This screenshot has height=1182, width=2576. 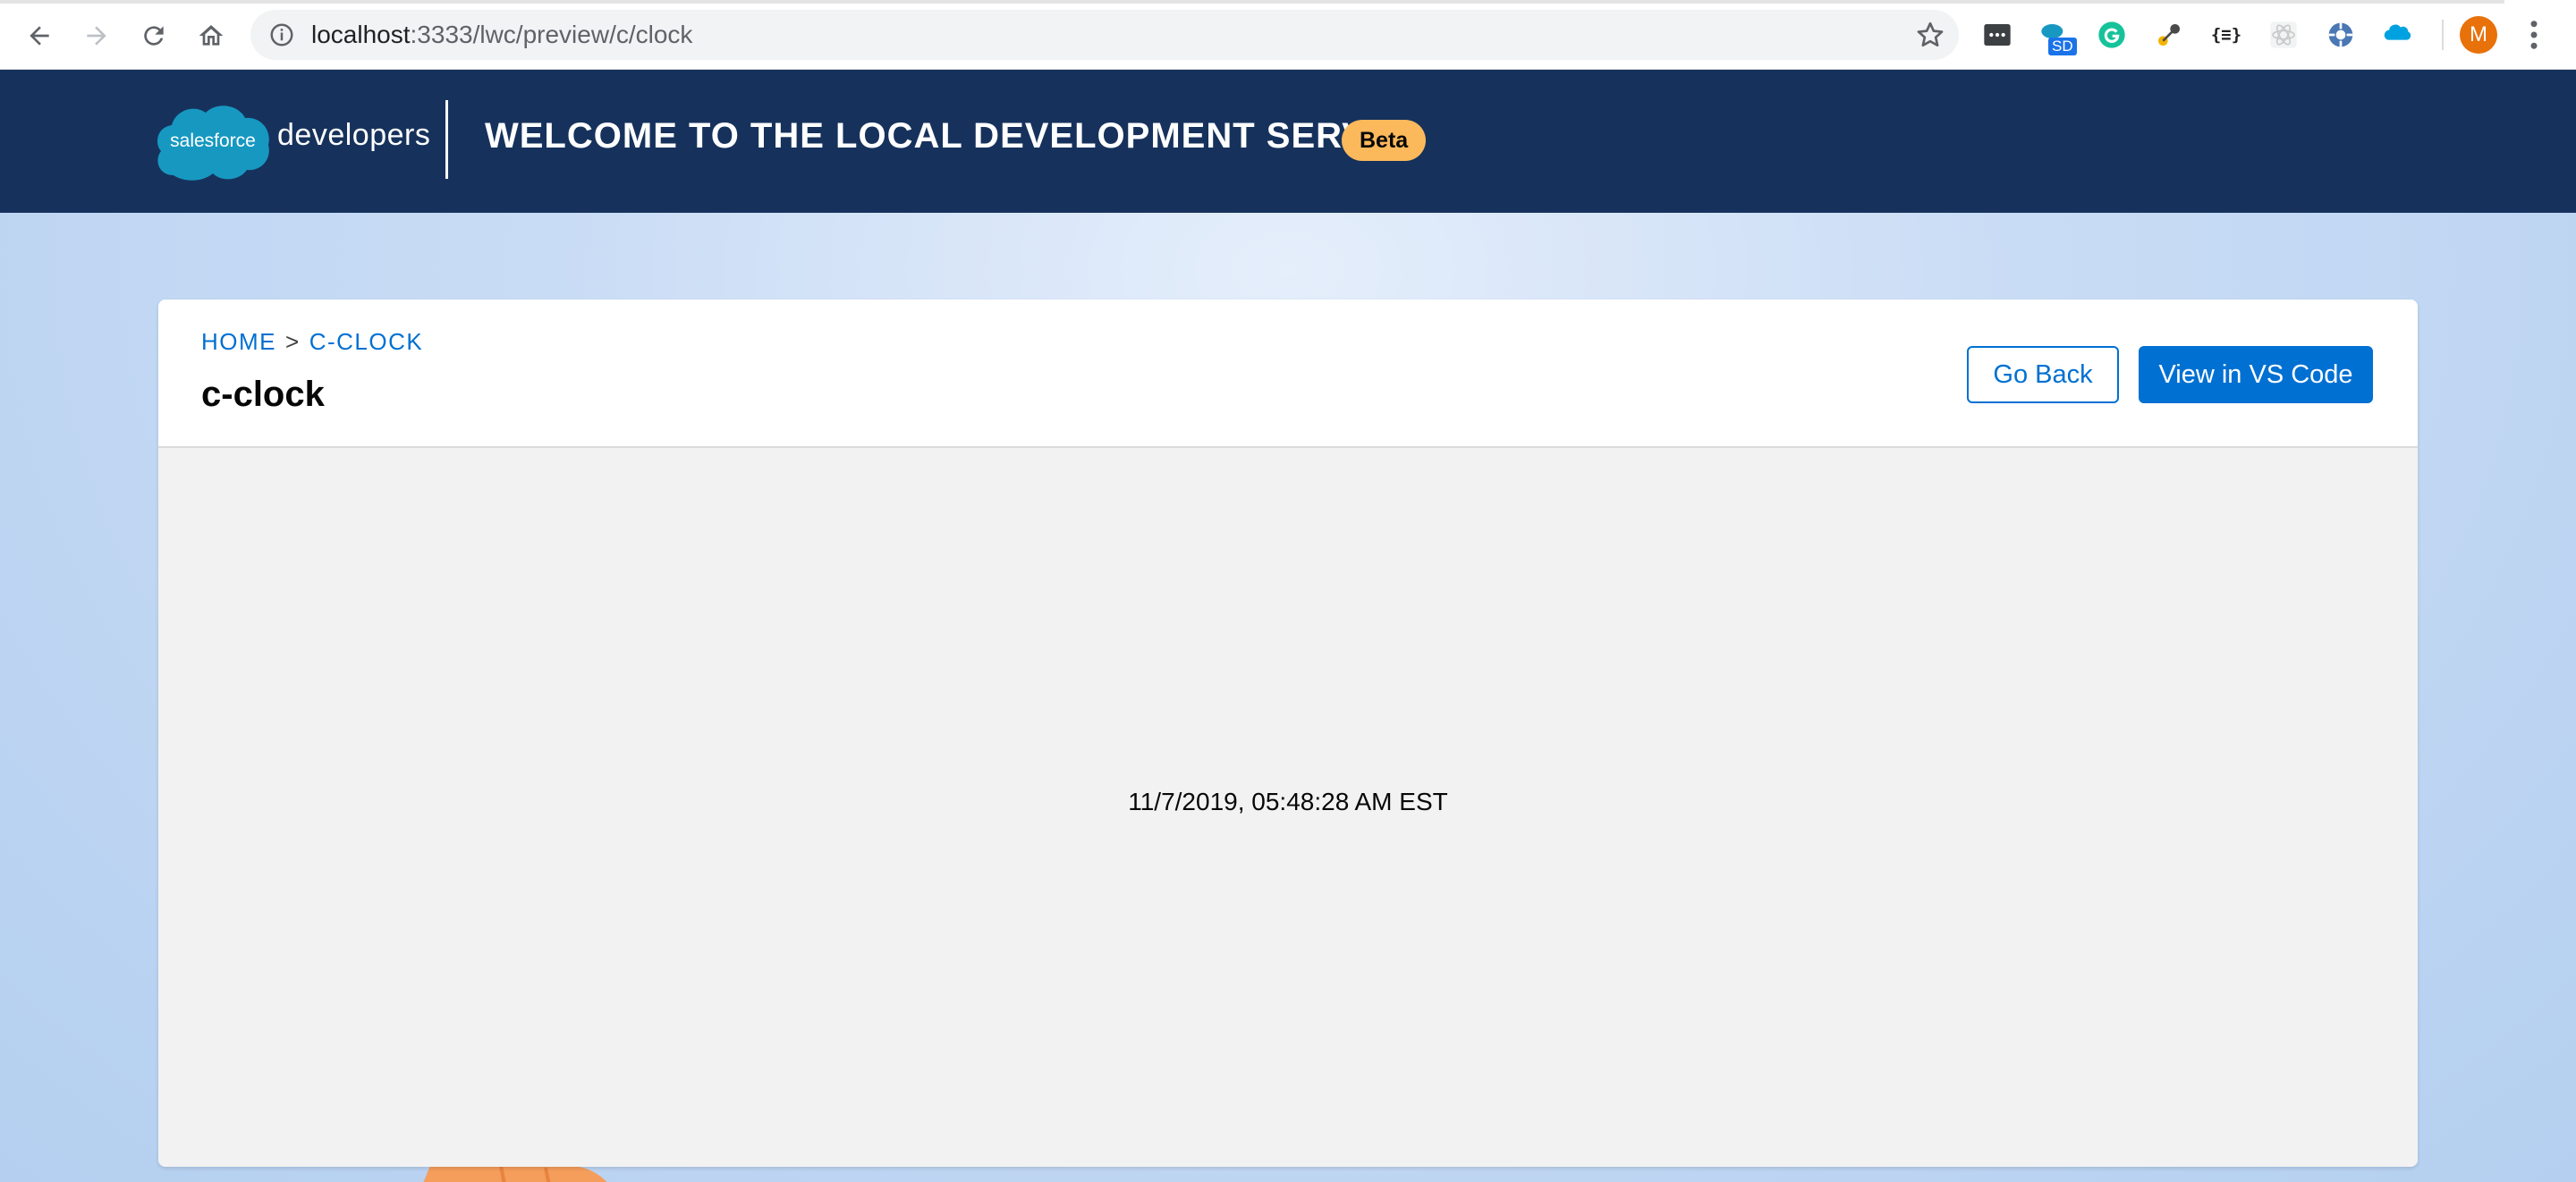 I want to click on loading-bar, so click(x=1252, y=2).